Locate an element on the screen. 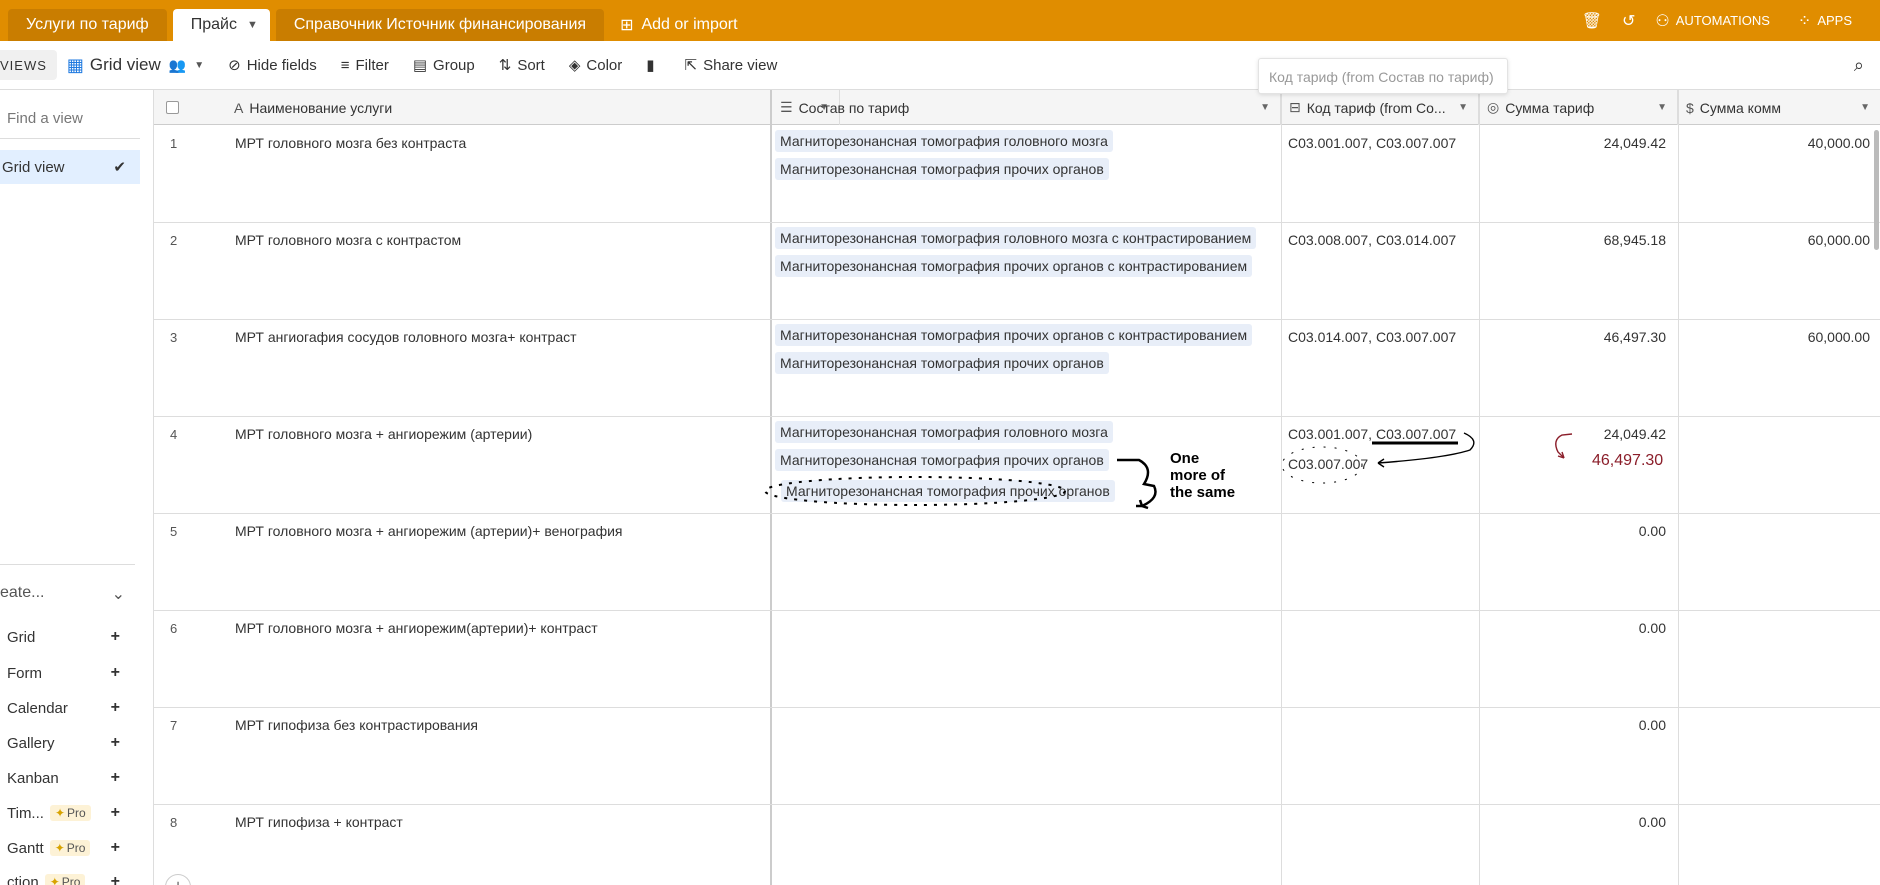  tab-label: Услуги по тариф is located at coordinates (87, 24).